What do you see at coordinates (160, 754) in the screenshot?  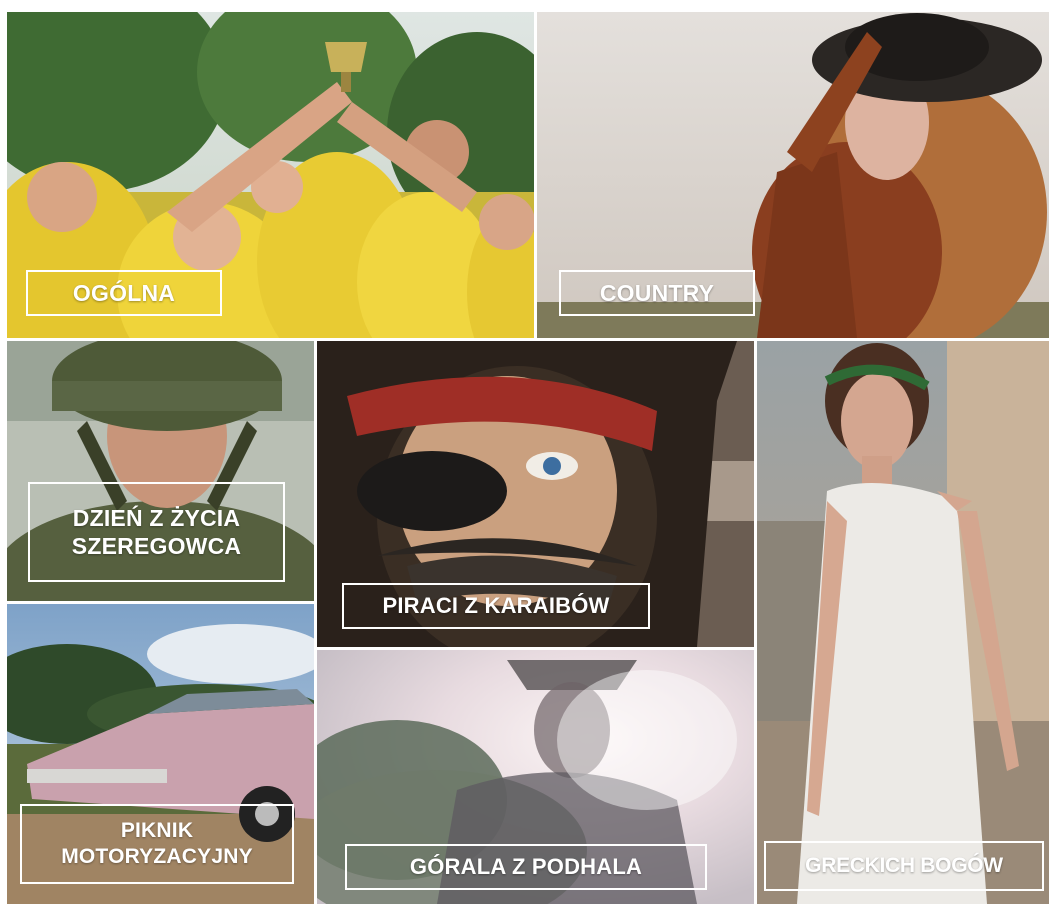 I see `category-tile-piknik-motoryzacyjny: PIKNIK MOTORYZACYJNY` at bounding box center [160, 754].